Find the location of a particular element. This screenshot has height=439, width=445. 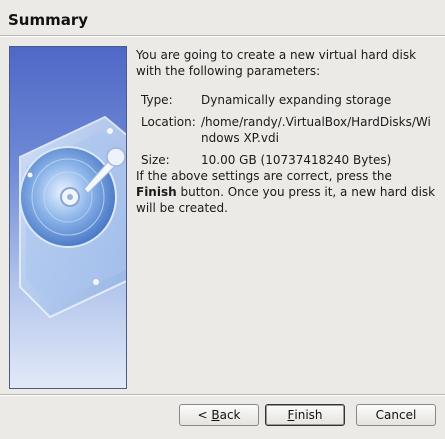

cancel-label: Cancel is located at coordinates (396, 415).